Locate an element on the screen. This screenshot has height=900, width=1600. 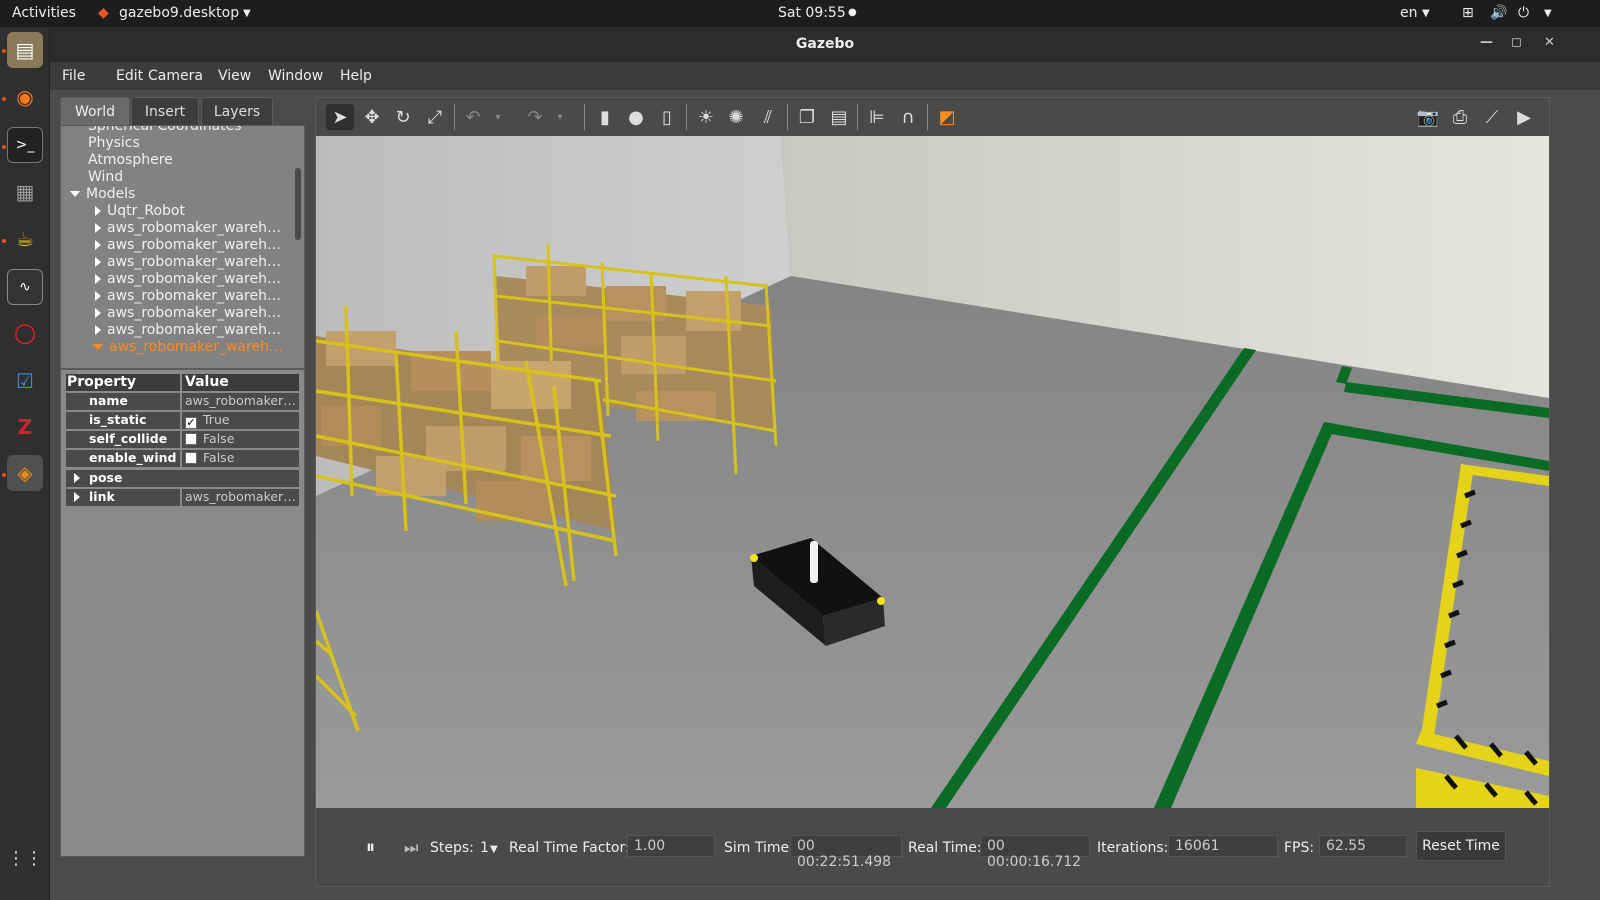
copy-icon: ❐ is located at coordinates (807, 117).